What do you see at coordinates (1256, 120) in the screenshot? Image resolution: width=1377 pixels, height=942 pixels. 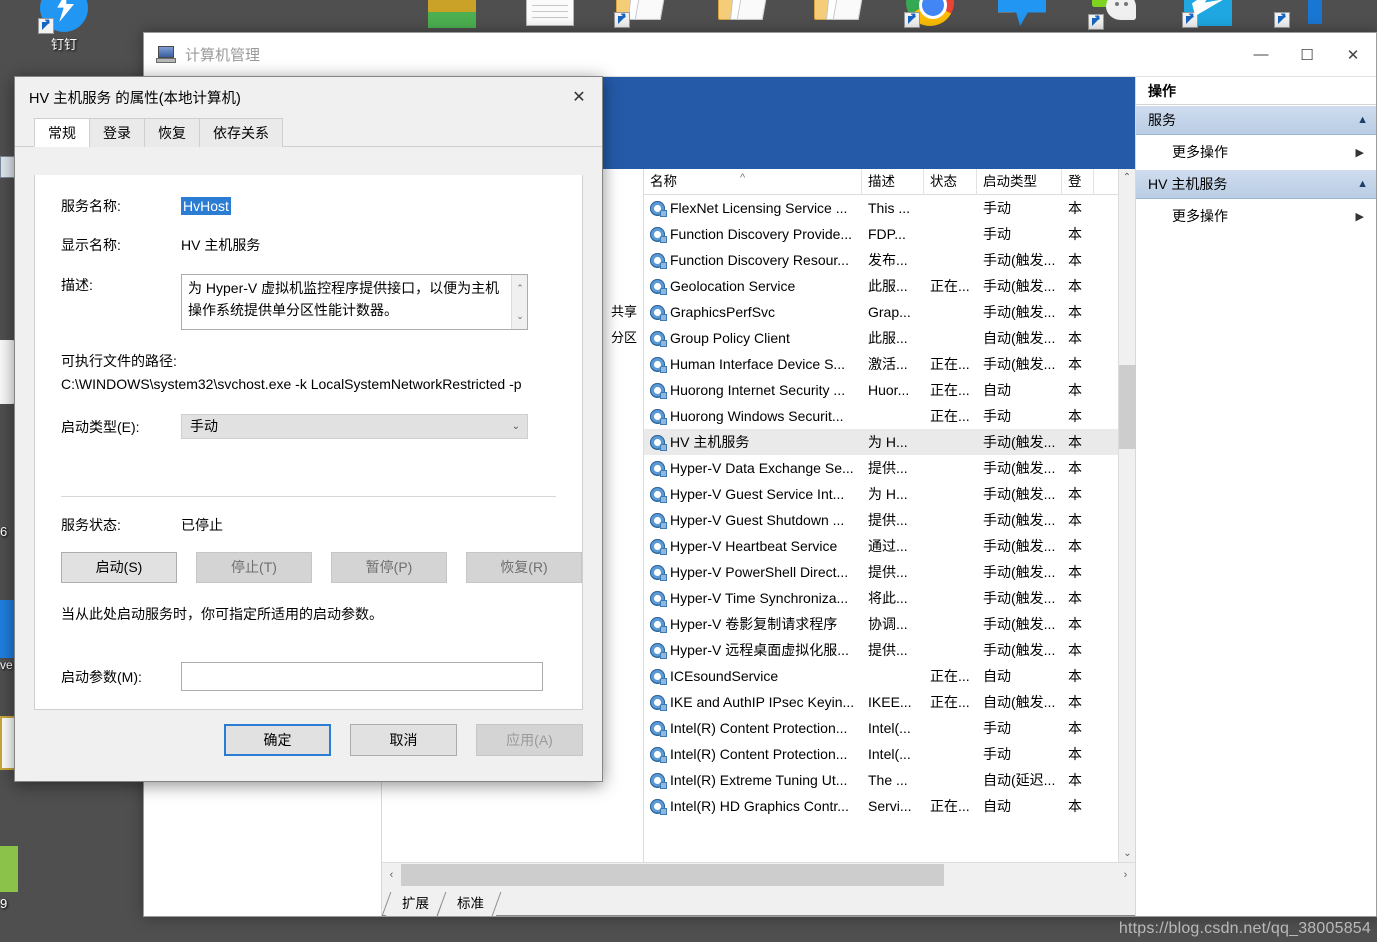 I see `actions-group-services: 服务 ▲` at bounding box center [1256, 120].